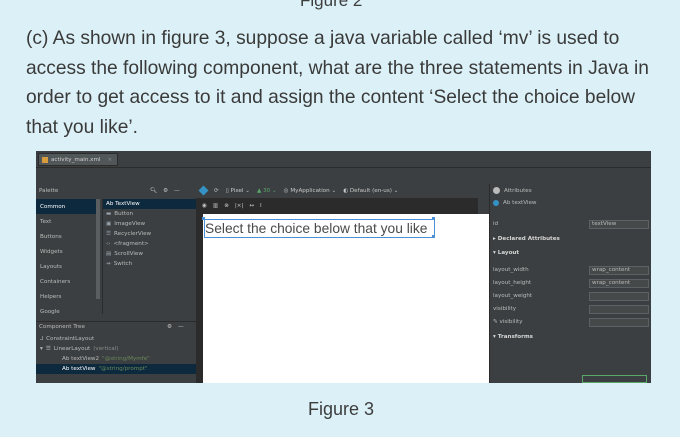  I want to click on search-icon: 🔍︎, so click(153, 191).